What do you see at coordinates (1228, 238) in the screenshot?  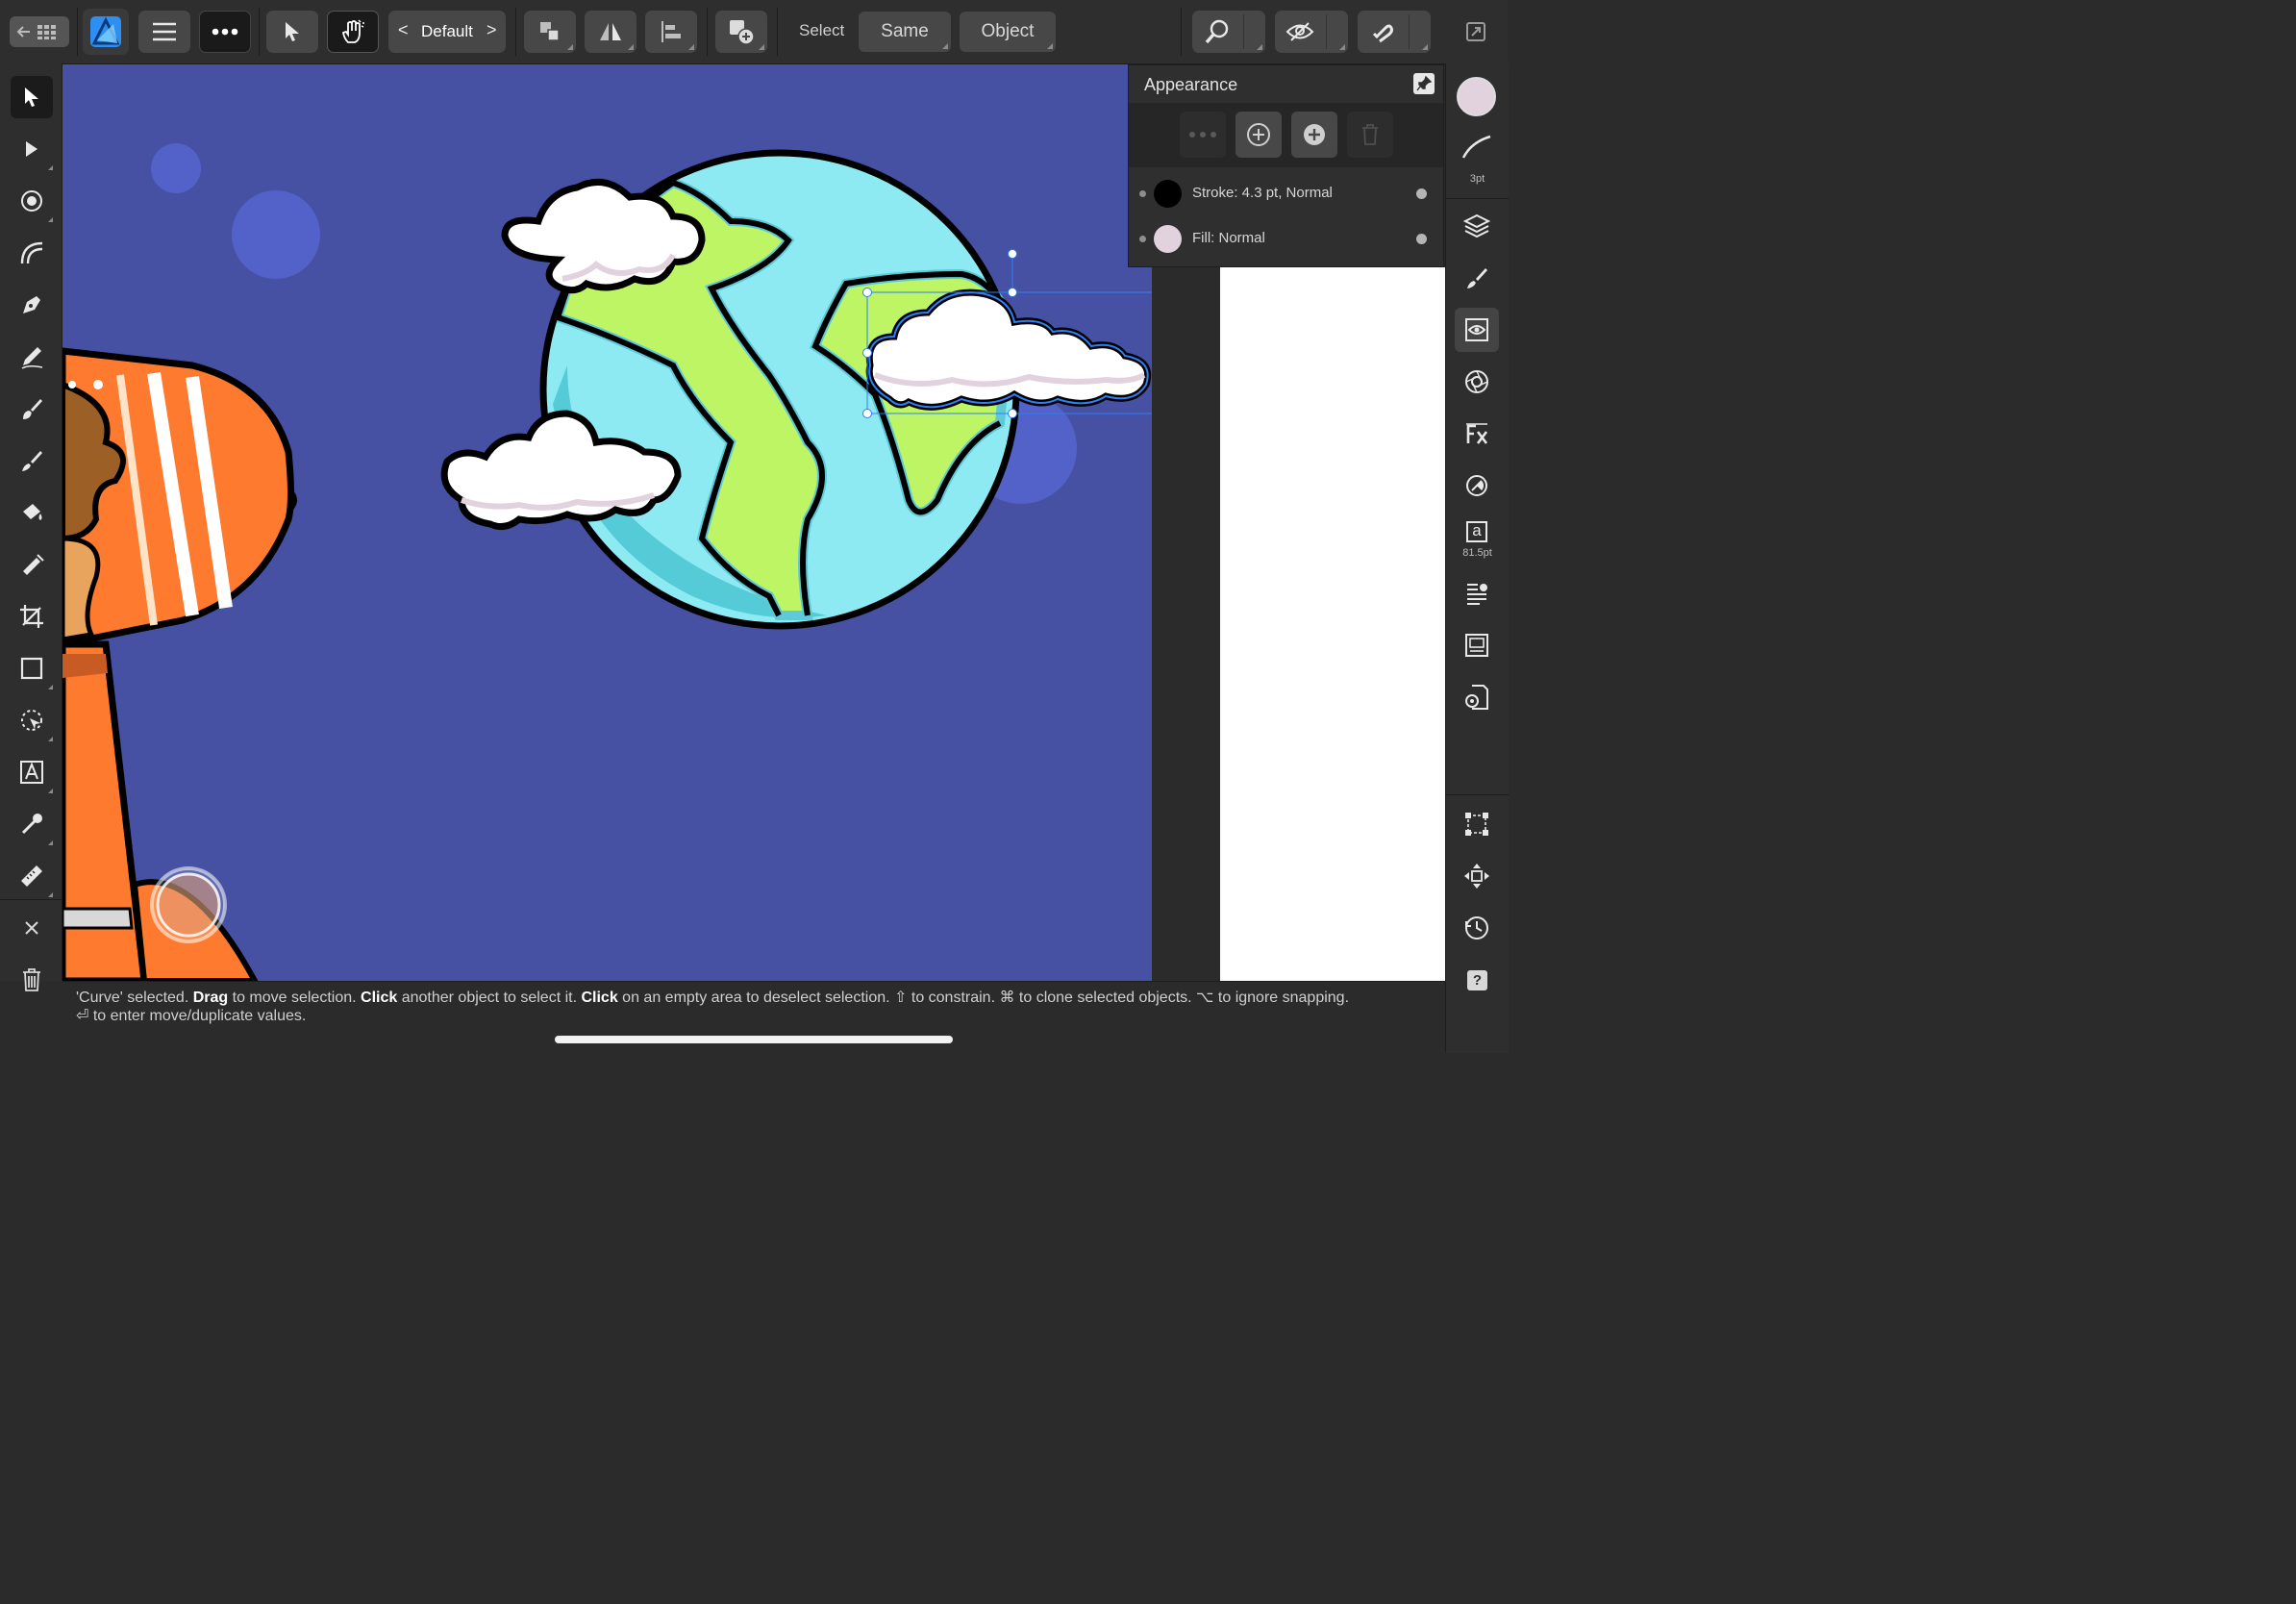 I see `fill-label: Fill: Normal` at bounding box center [1228, 238].